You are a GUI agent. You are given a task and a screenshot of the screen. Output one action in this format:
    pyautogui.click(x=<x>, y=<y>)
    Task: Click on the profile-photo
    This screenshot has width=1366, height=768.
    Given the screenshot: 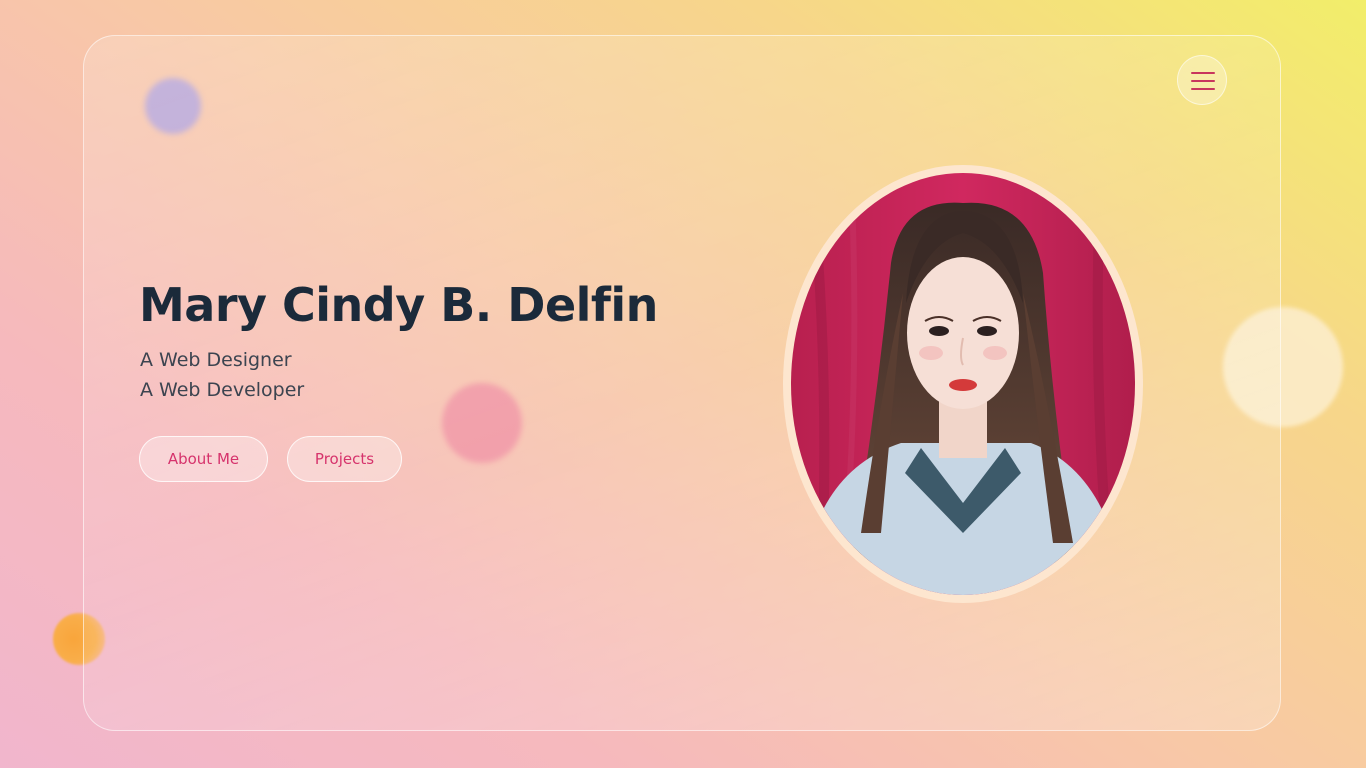 What is the action you would take?
    pyautogui.click(x=963, y=384)
    